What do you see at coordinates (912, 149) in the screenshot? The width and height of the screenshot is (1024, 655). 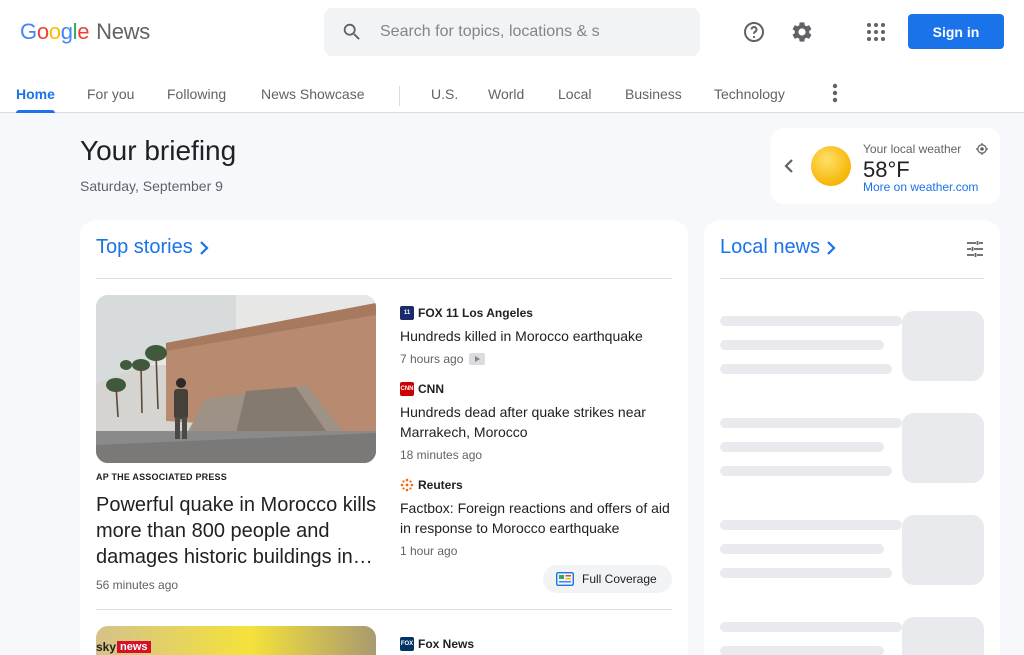 I see `weather-label: Your local weather` at bounding box center [912, 149].